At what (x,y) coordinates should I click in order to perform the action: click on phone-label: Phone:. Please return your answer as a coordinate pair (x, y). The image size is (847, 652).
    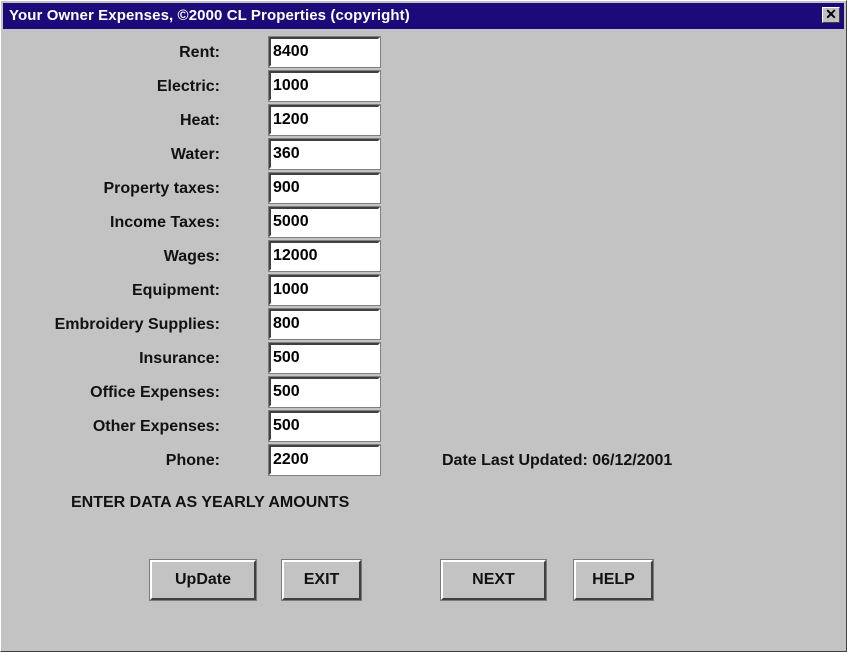
    Looking at the image, I should click on (192, 460).